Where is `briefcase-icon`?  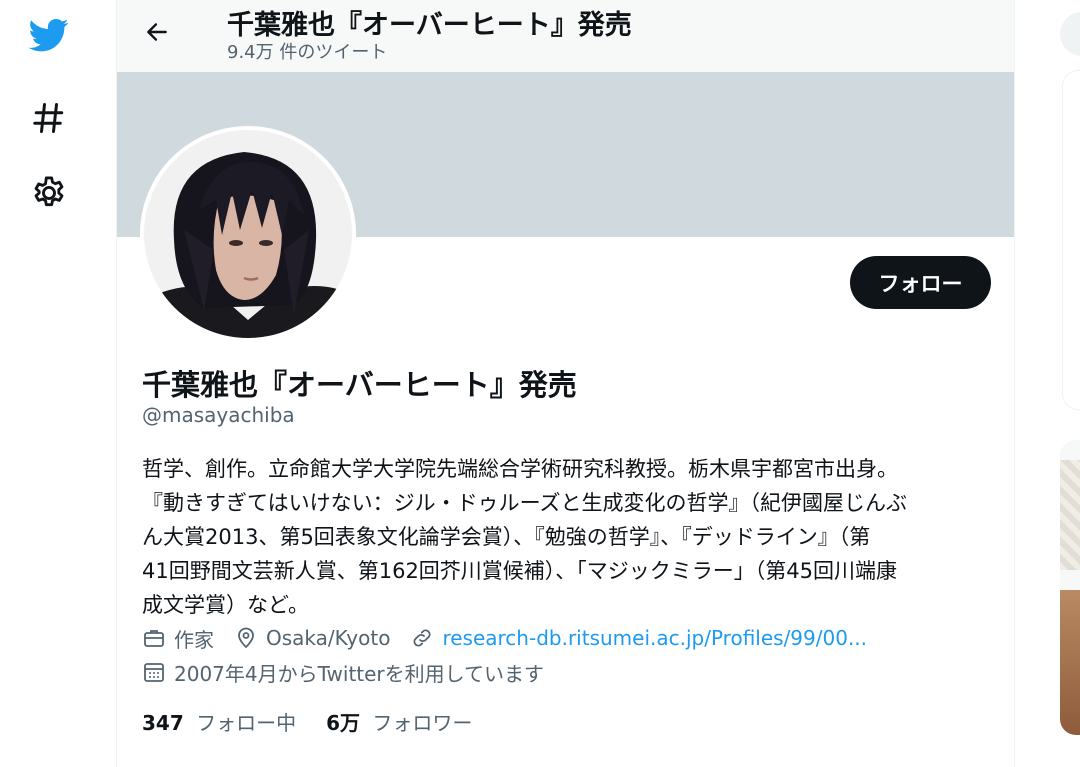
briefcase-icon is located at coordinates (154, 638).